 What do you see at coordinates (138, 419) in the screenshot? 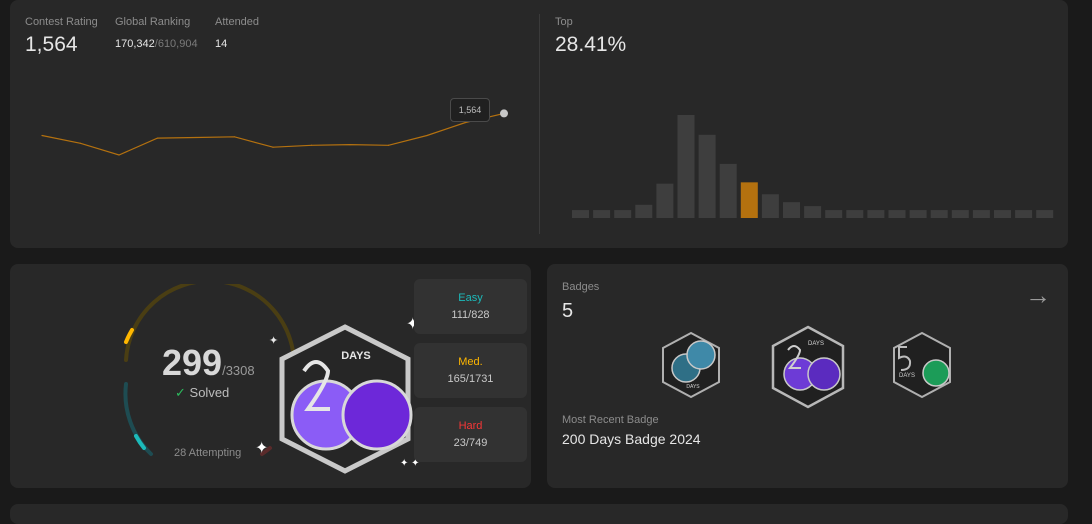
I see `easy-track` at bounding box center [138, 419].